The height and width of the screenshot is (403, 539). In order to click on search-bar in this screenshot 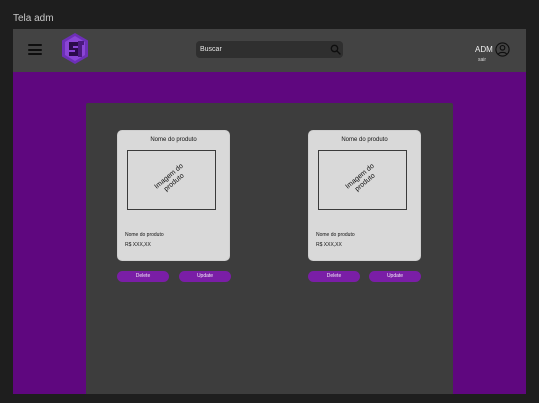, I will do `click(269, 49)`.